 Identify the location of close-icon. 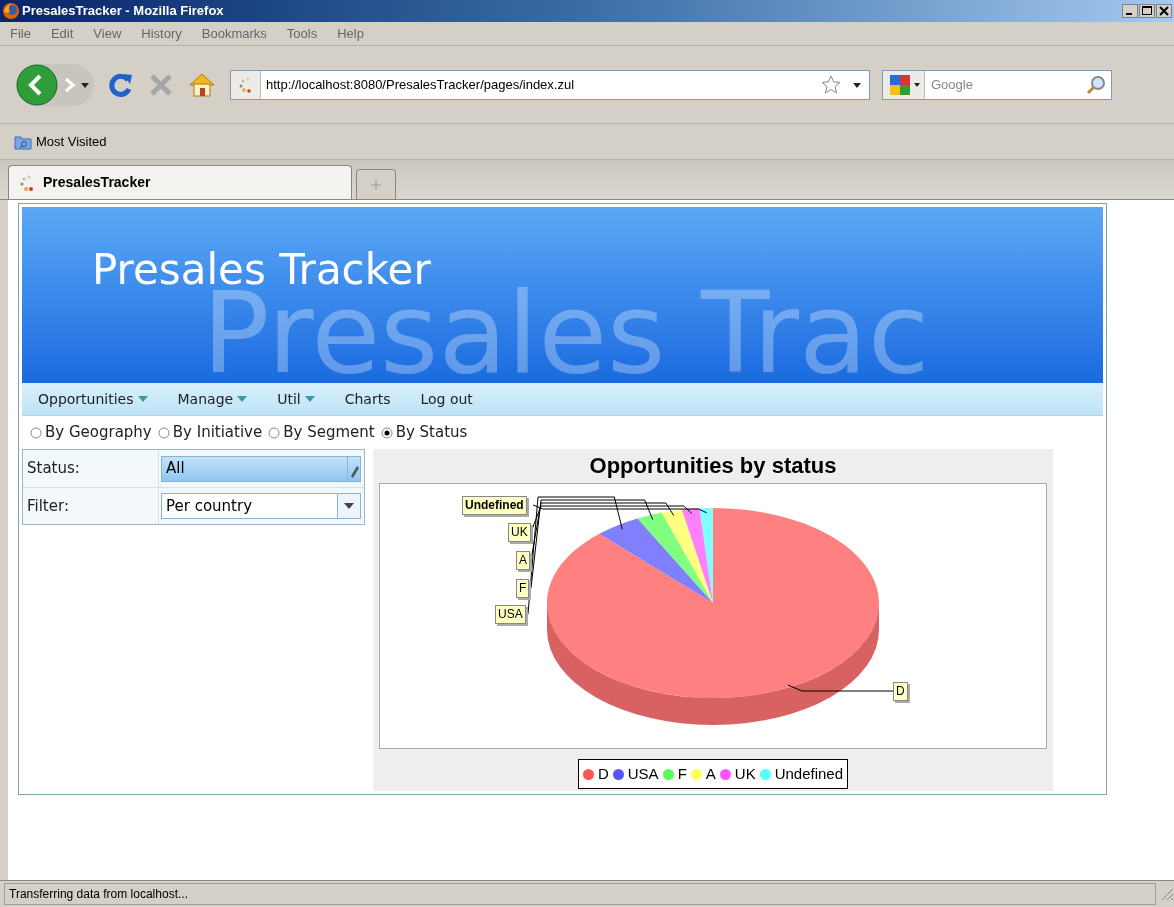
(1164, 11).